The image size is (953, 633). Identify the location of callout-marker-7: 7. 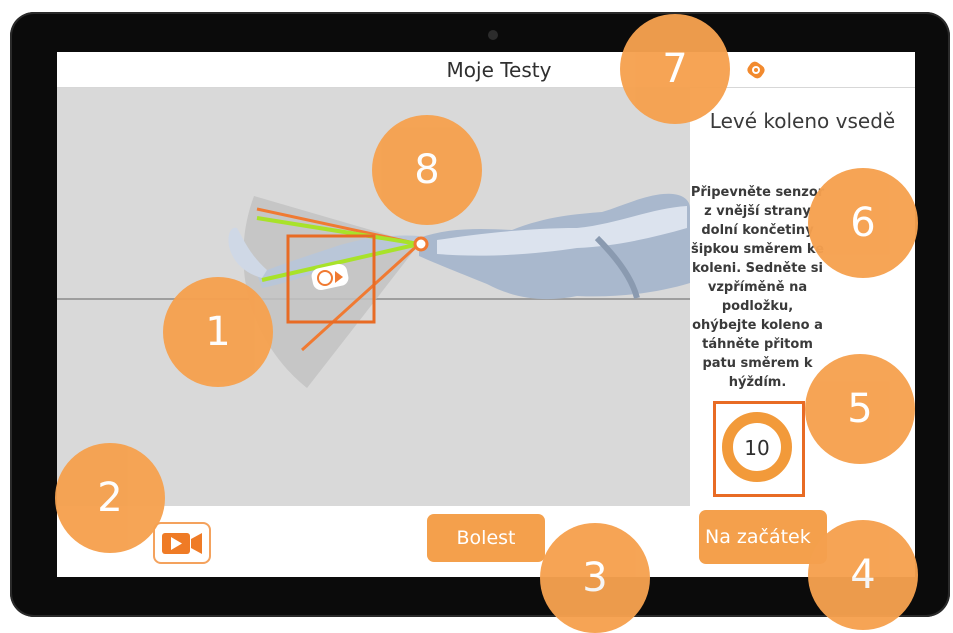
(675, 69).